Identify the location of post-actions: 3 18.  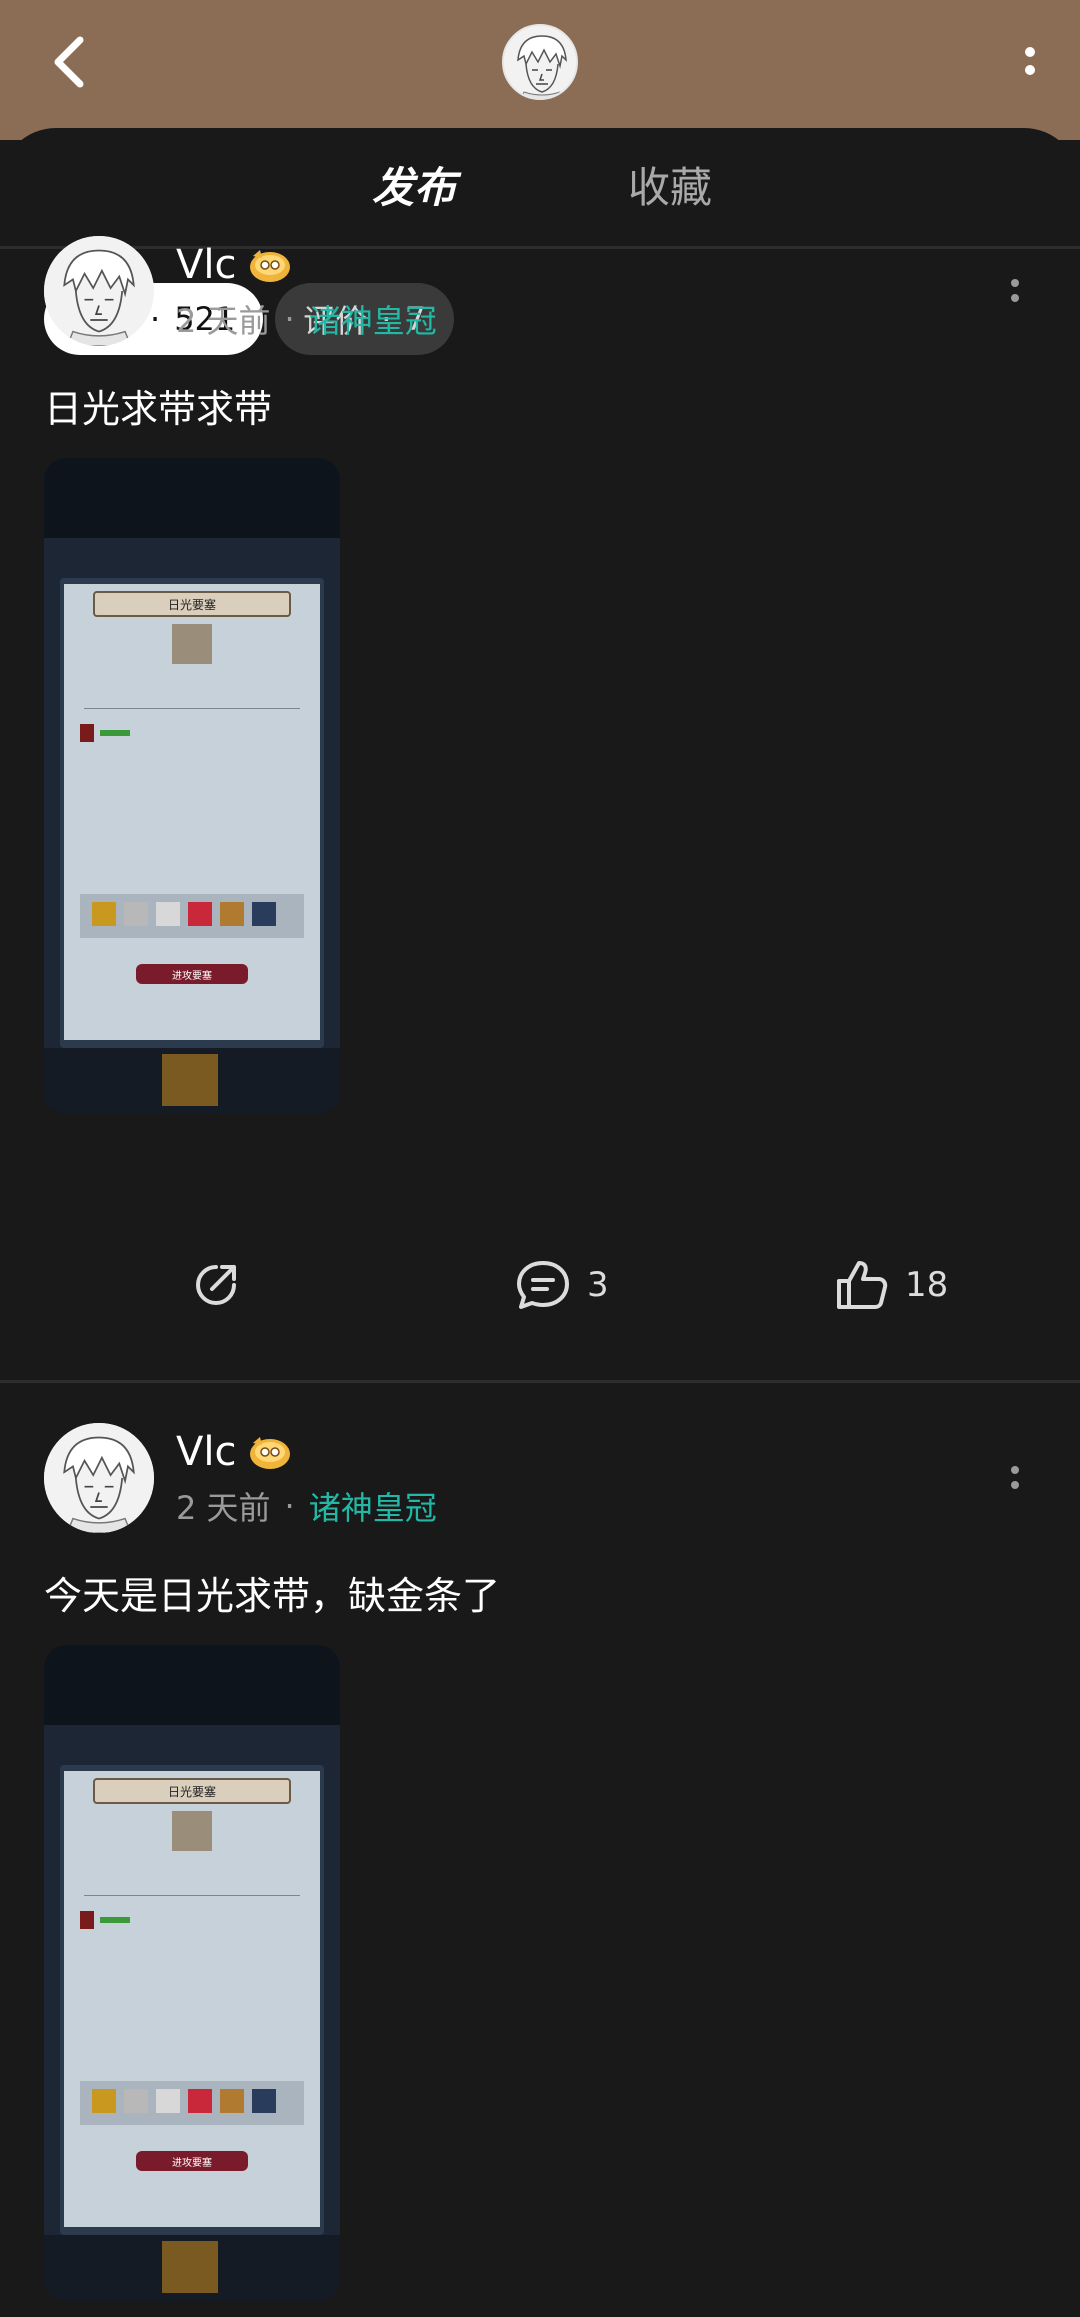
(540, 1309).